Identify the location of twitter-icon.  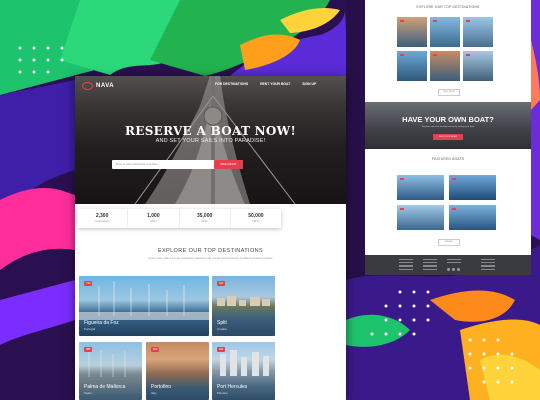
(453, 269).